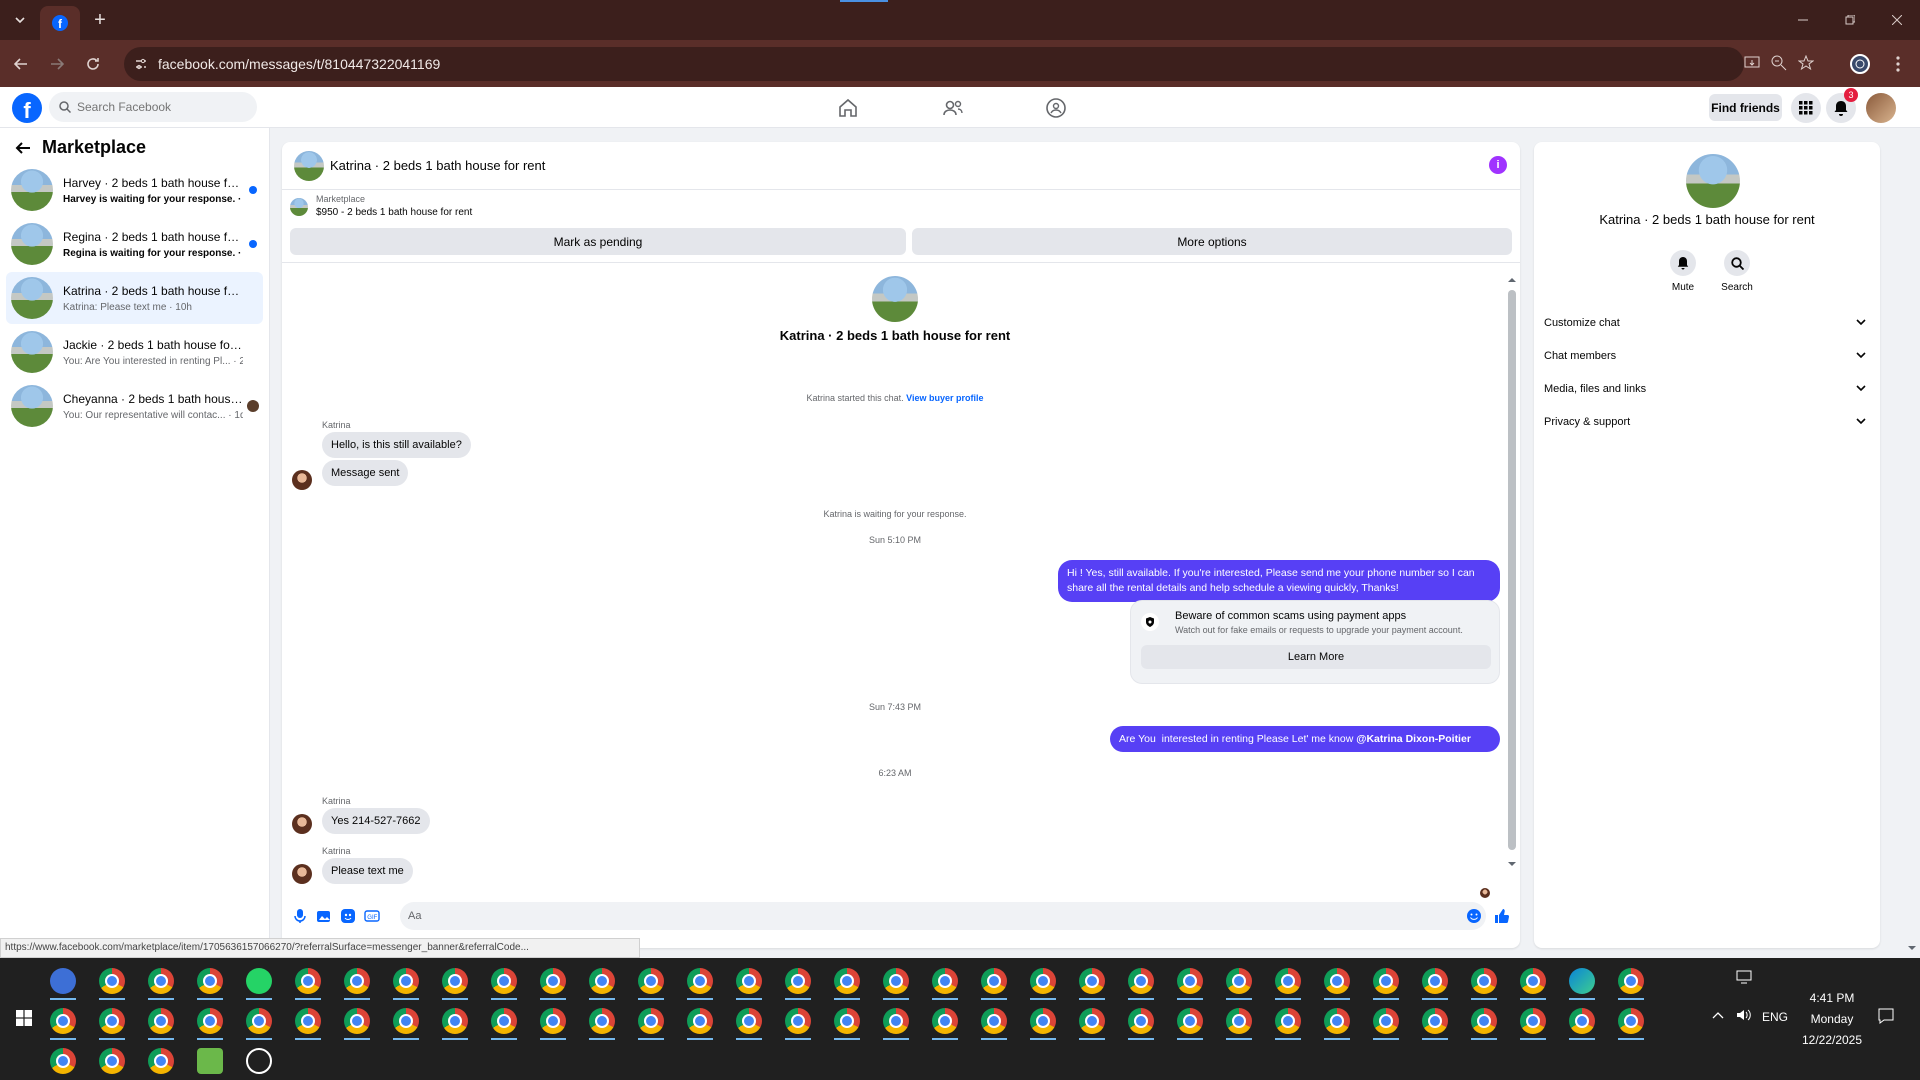 This screenshot has height=1080, width=1920. I want to click on microphone-icon, so click(300, 916).